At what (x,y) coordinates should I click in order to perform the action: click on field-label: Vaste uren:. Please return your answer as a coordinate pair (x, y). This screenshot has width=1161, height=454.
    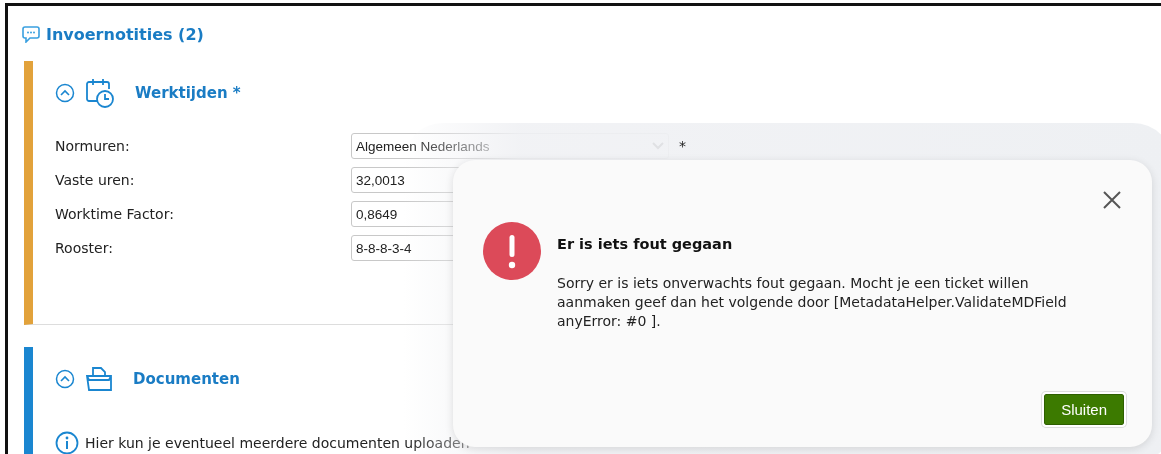
    Looking at the image, I should click on (95, 180).